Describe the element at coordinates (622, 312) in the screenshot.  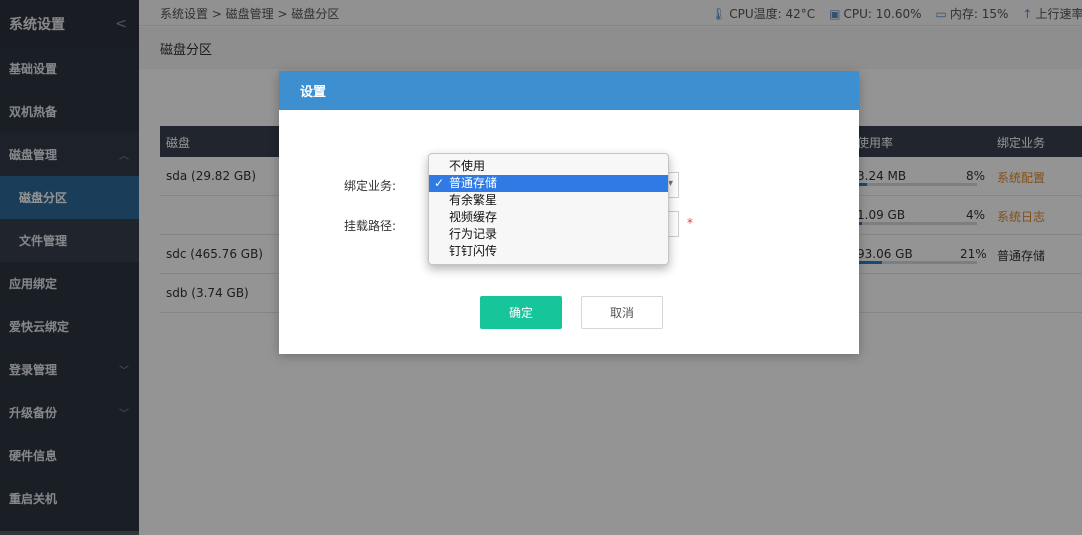
I see `cancel-button: 取消` at that location.